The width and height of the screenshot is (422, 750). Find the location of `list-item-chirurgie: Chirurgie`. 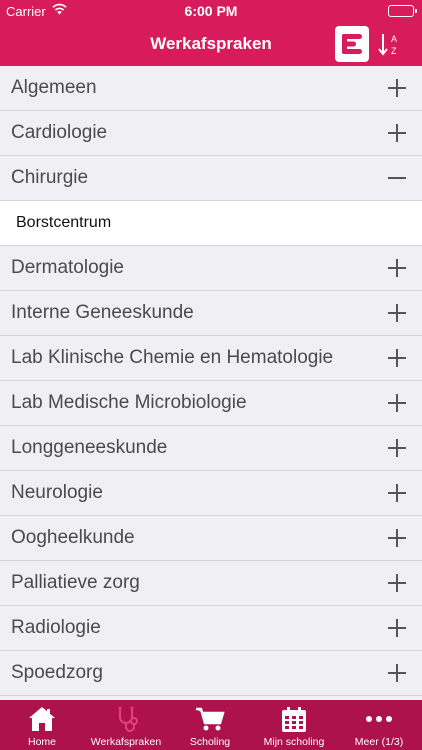

list-item-chirurgie: Chirurgie is located at coordinates (211, 178).